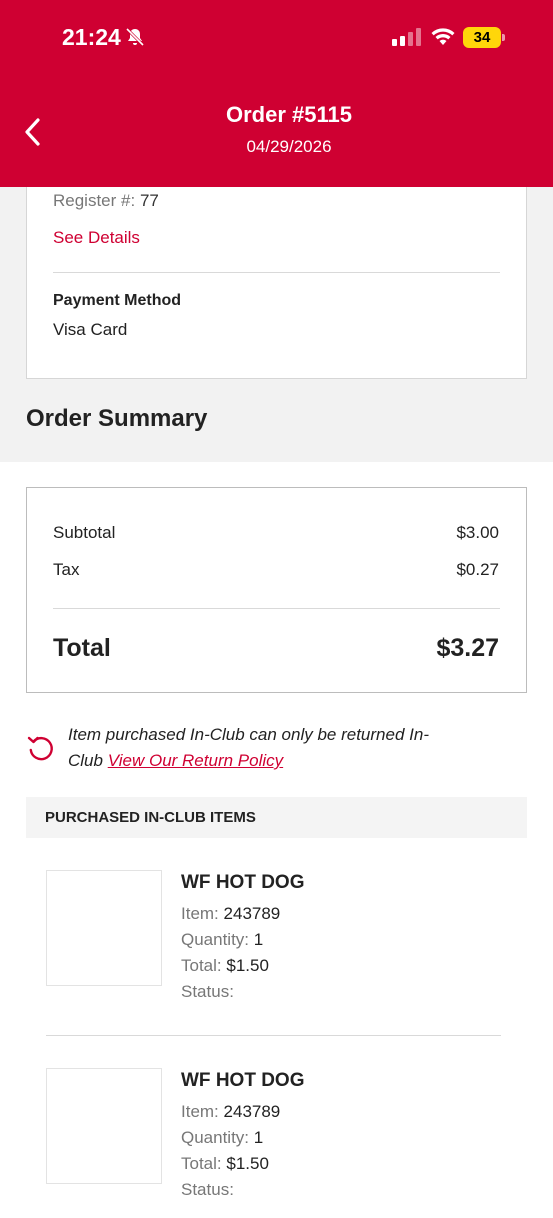 The height and width of the screenshot is (1218, 553). What do you see at coordinates (84, 532) in the screenshot?
I see `subtotal-label: Subtotal` at bounding box center [84, 532].